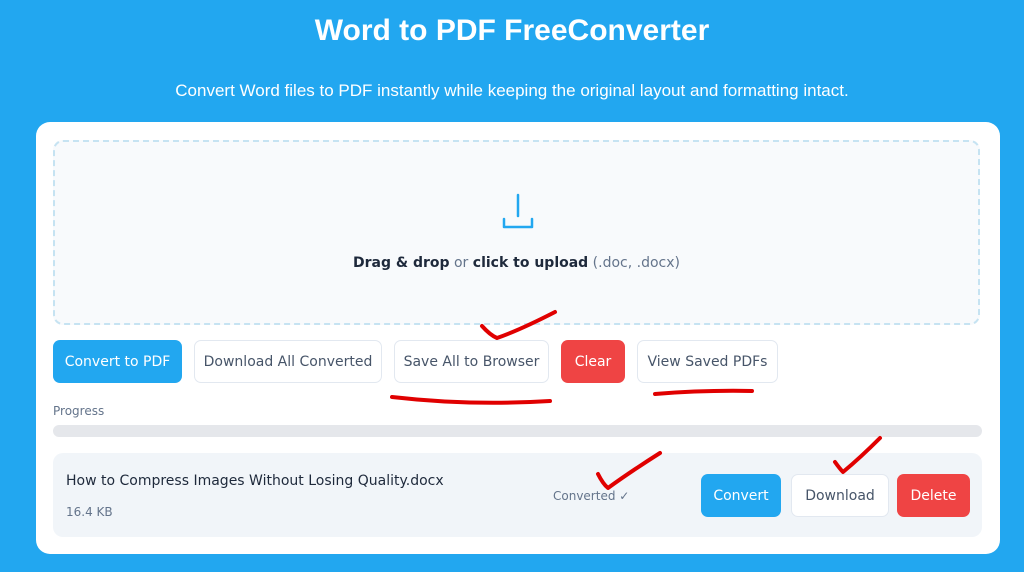 Image resolution: width=1024 pixels, height=572 pixels. Describe the element at coordinates (517, 431) in the screenshot. I see `progress-bar` at that location.